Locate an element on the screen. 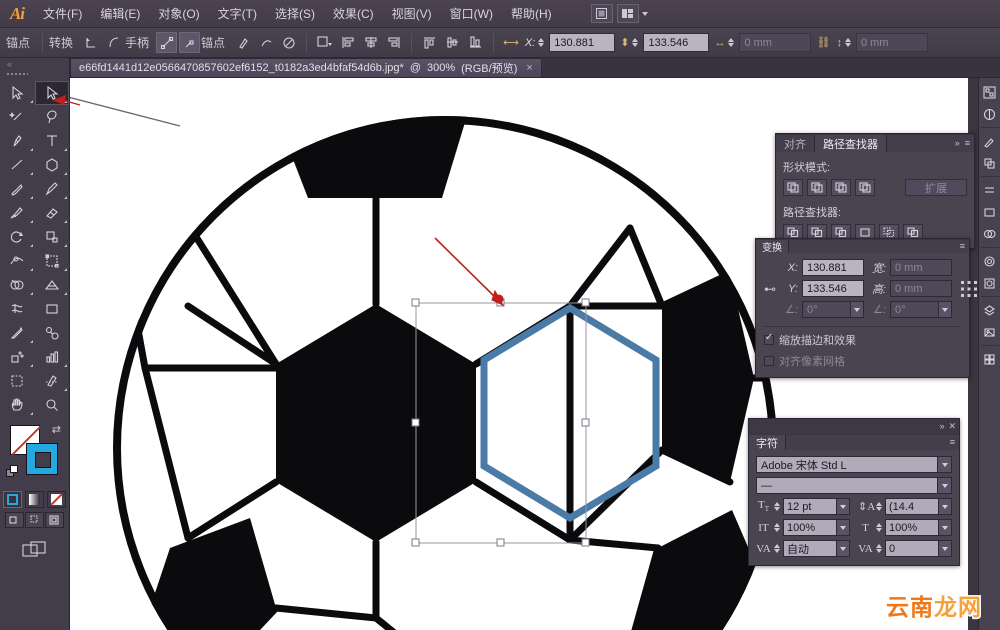 The image size is (1000, 630). free-transform-tool is located at coordinates (52, 261).